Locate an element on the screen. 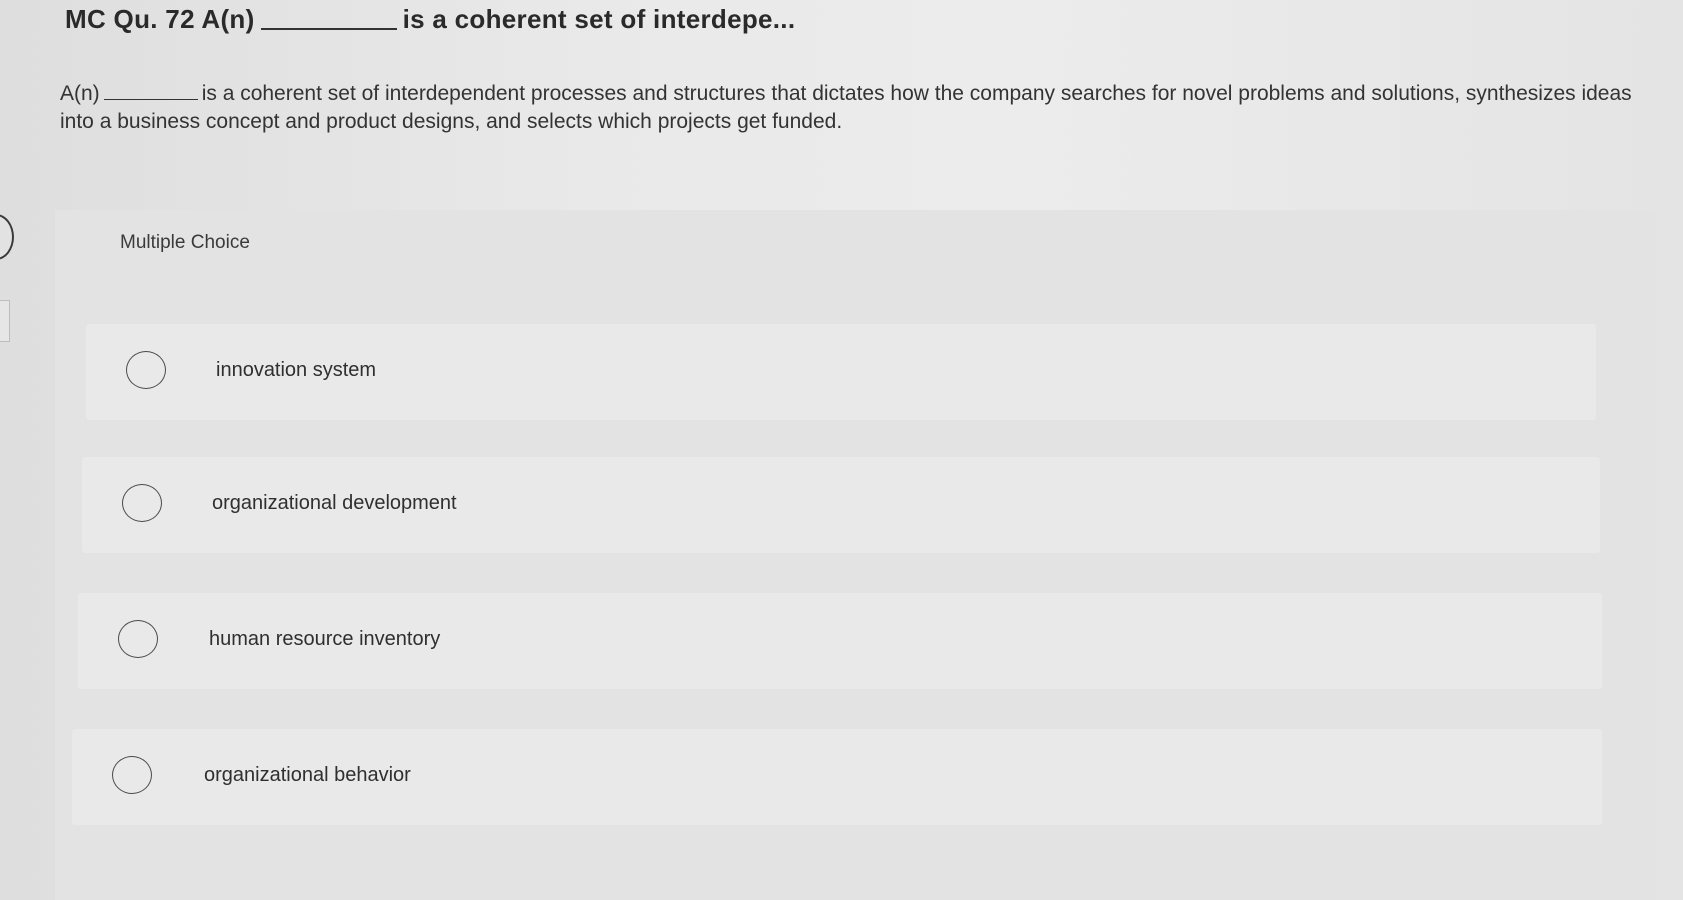 The width and height of the screenshot is (1683, 900). choice-label: organizational behavior is located at coordinates (307, 775).